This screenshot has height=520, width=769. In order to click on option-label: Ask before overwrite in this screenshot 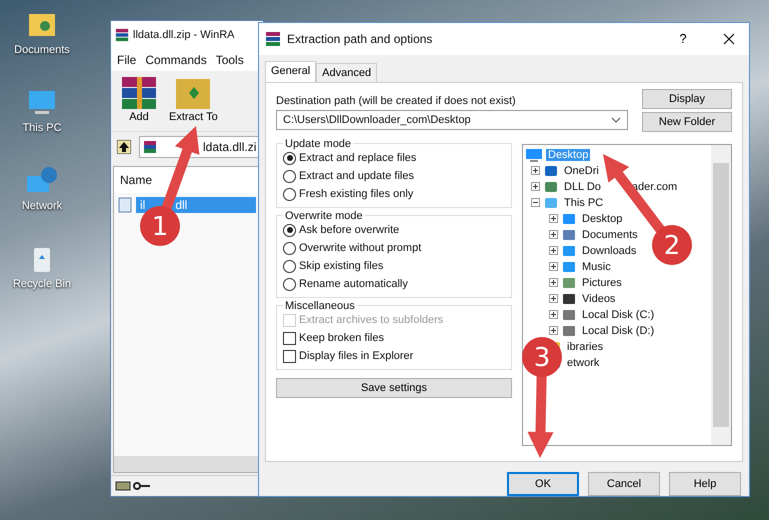, I will do `click(349, 230)`.